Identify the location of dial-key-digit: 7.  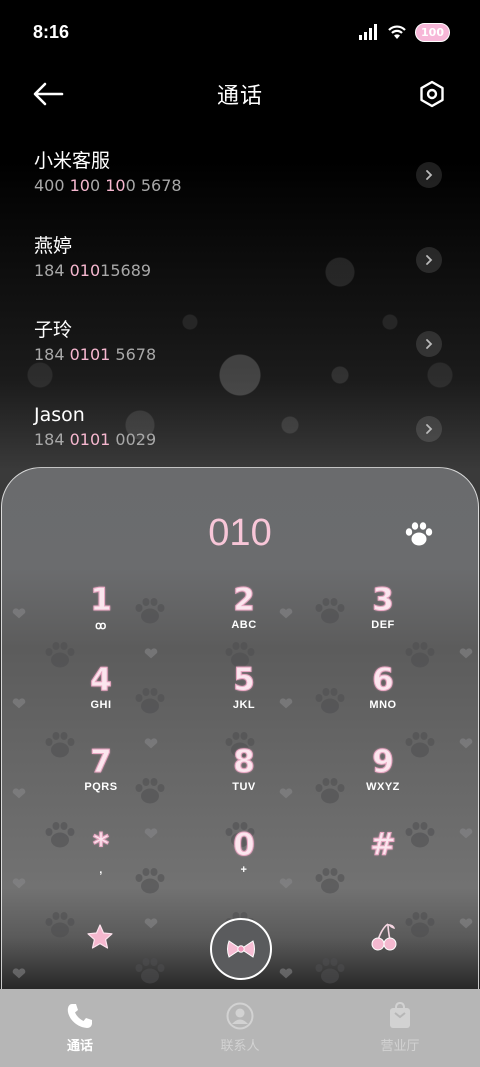
(101, 762).